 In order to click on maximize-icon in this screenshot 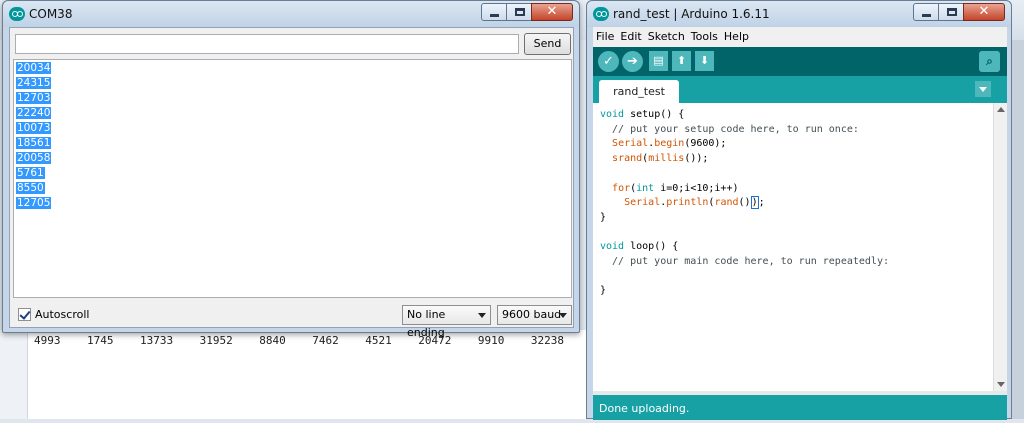, I will do `click(952, 12)`.